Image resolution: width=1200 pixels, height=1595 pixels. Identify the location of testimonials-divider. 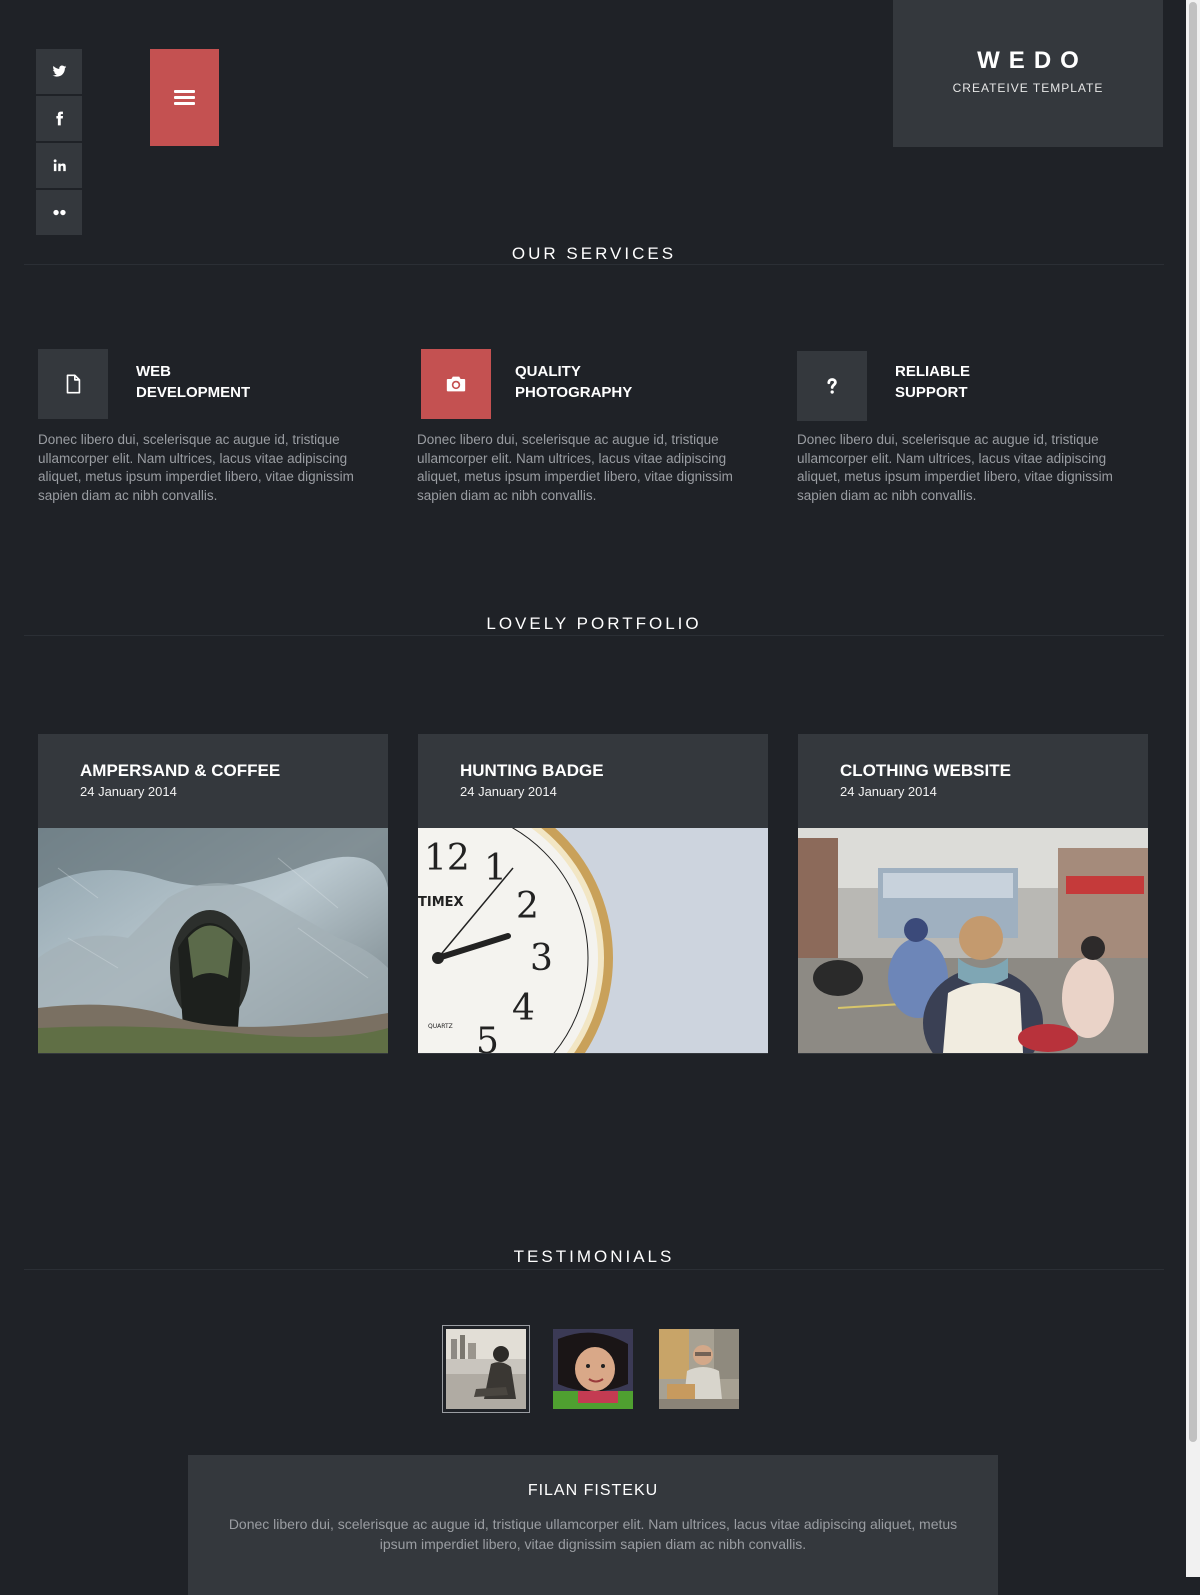
(594, 1269).